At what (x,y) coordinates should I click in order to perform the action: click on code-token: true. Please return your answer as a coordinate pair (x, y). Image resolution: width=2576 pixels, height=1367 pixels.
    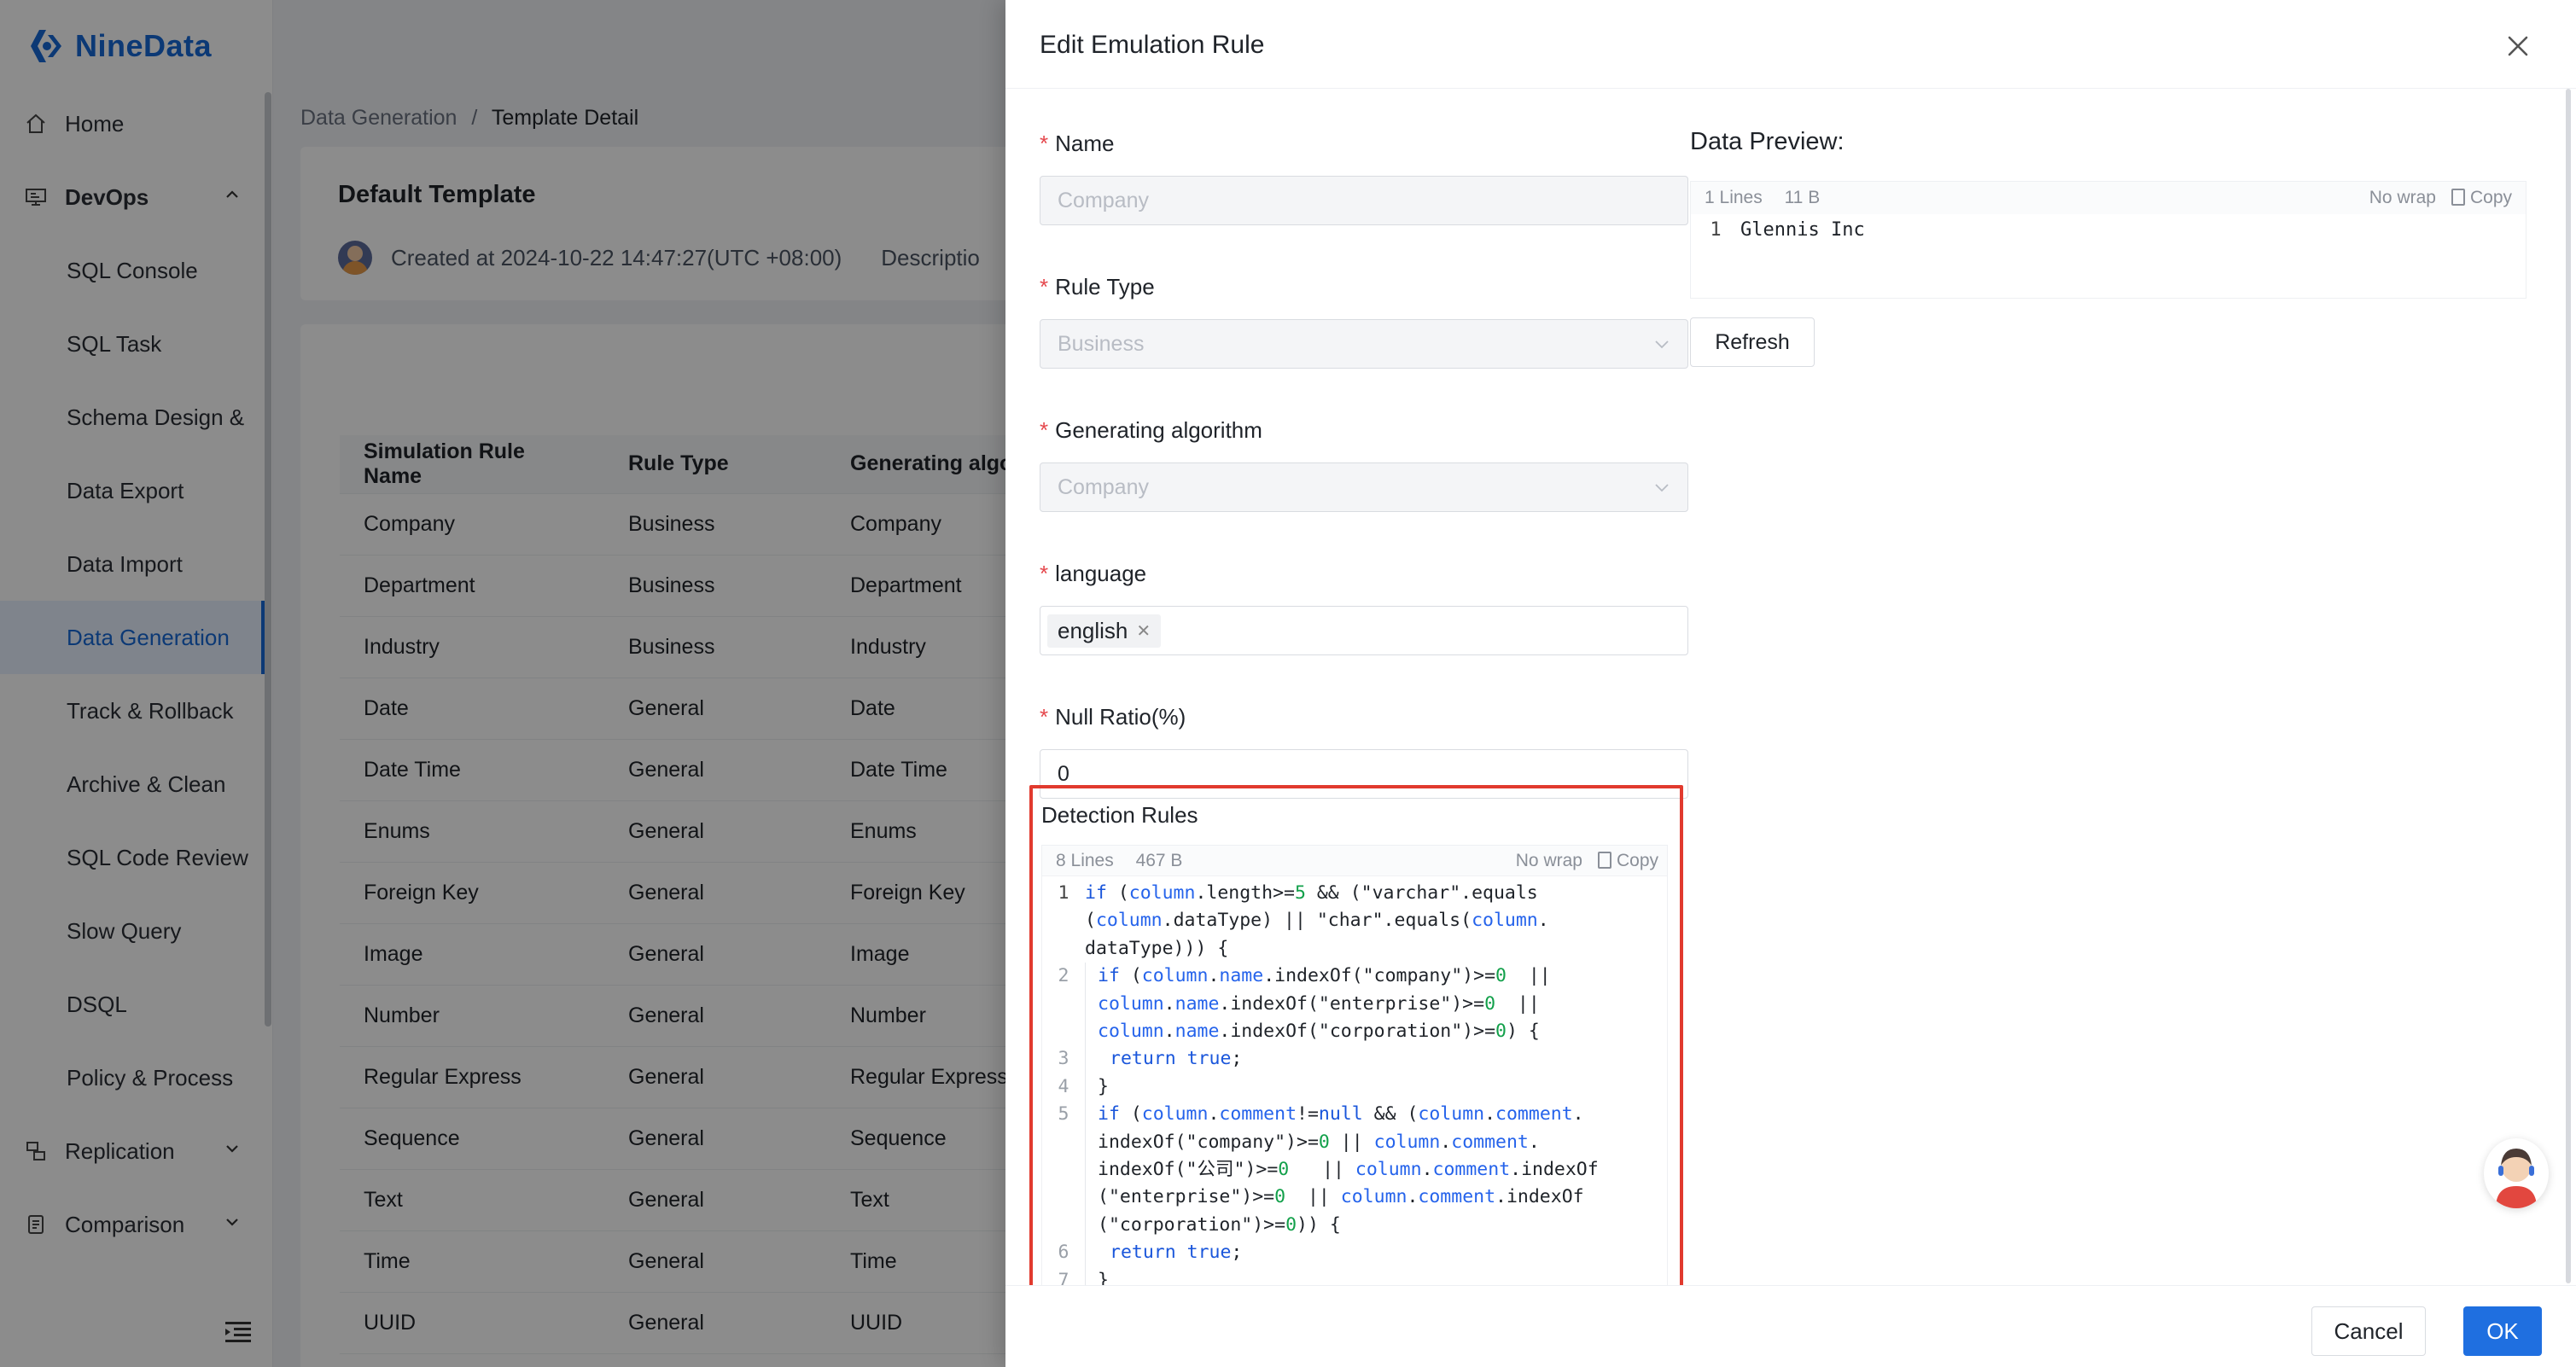
    Looking at the image, I should click on (1209, 1253).